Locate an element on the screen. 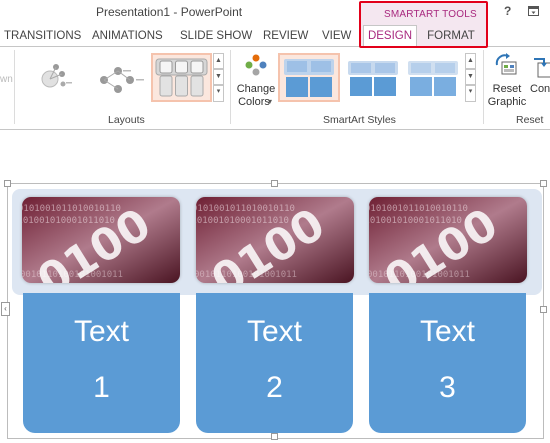 Image resolution: width=550 pixels, height=443 pixels. partial-create-graphic-label: wn is located at coordinates (6, 79).